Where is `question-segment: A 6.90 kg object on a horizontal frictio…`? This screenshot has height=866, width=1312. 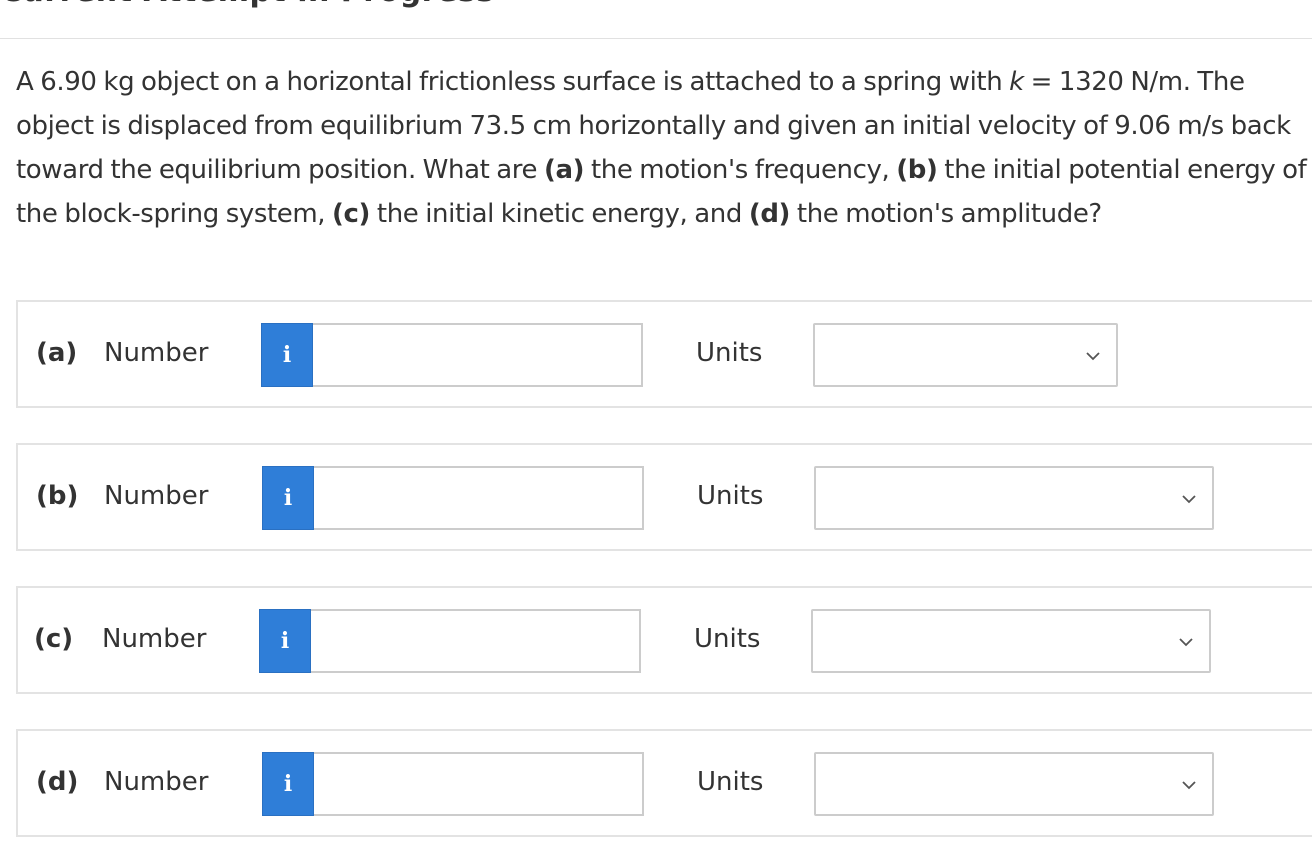 question-segment: A 6.90 kg object on a horizontal frictio… is located at coordinates (513, 82).